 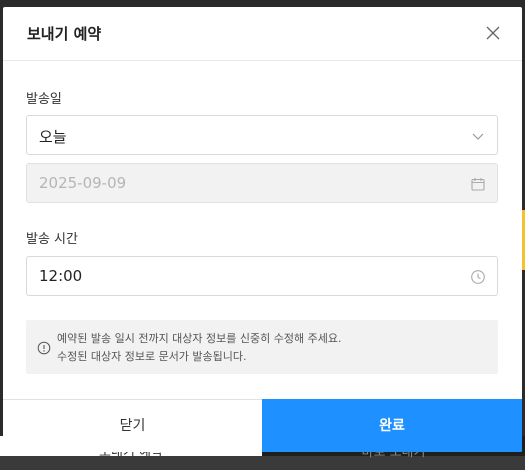 I want to click on info-icon, so click(x=44, y=347).